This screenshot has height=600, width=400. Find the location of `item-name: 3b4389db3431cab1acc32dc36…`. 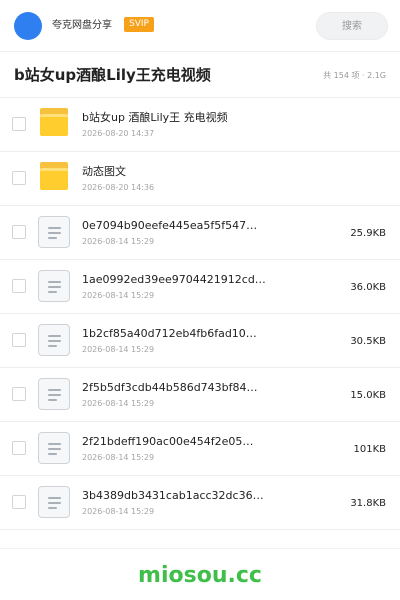

item-name: 3b4389db3431cab1acc32dc36… is located at coordinates (173, 496).